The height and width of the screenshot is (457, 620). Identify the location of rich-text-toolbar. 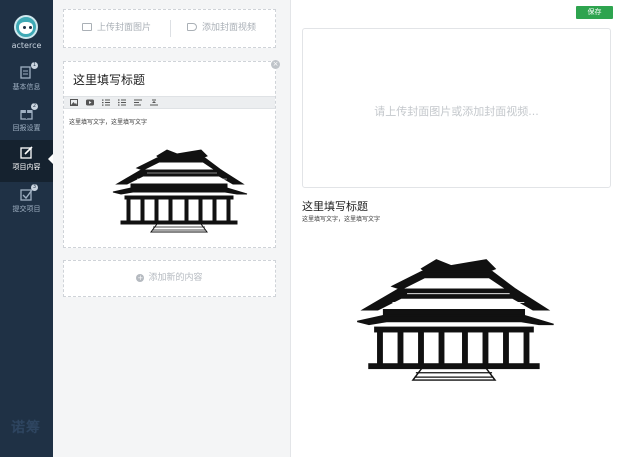
(169, 102).